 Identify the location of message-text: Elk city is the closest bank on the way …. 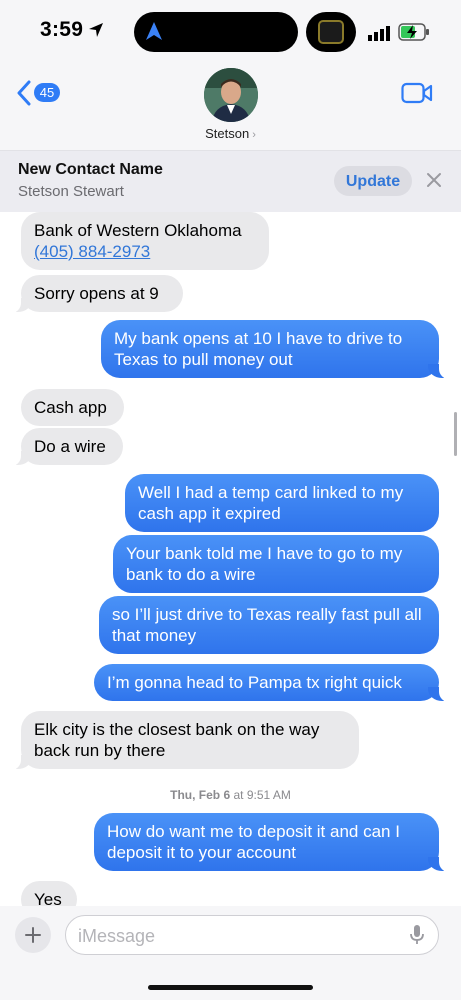
(177, 740).